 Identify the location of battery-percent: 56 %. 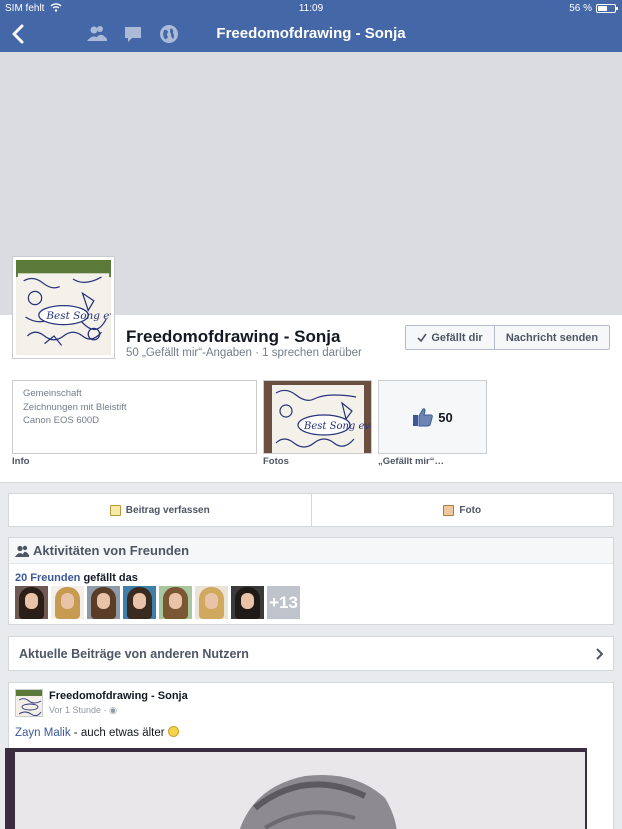
(580, 8).